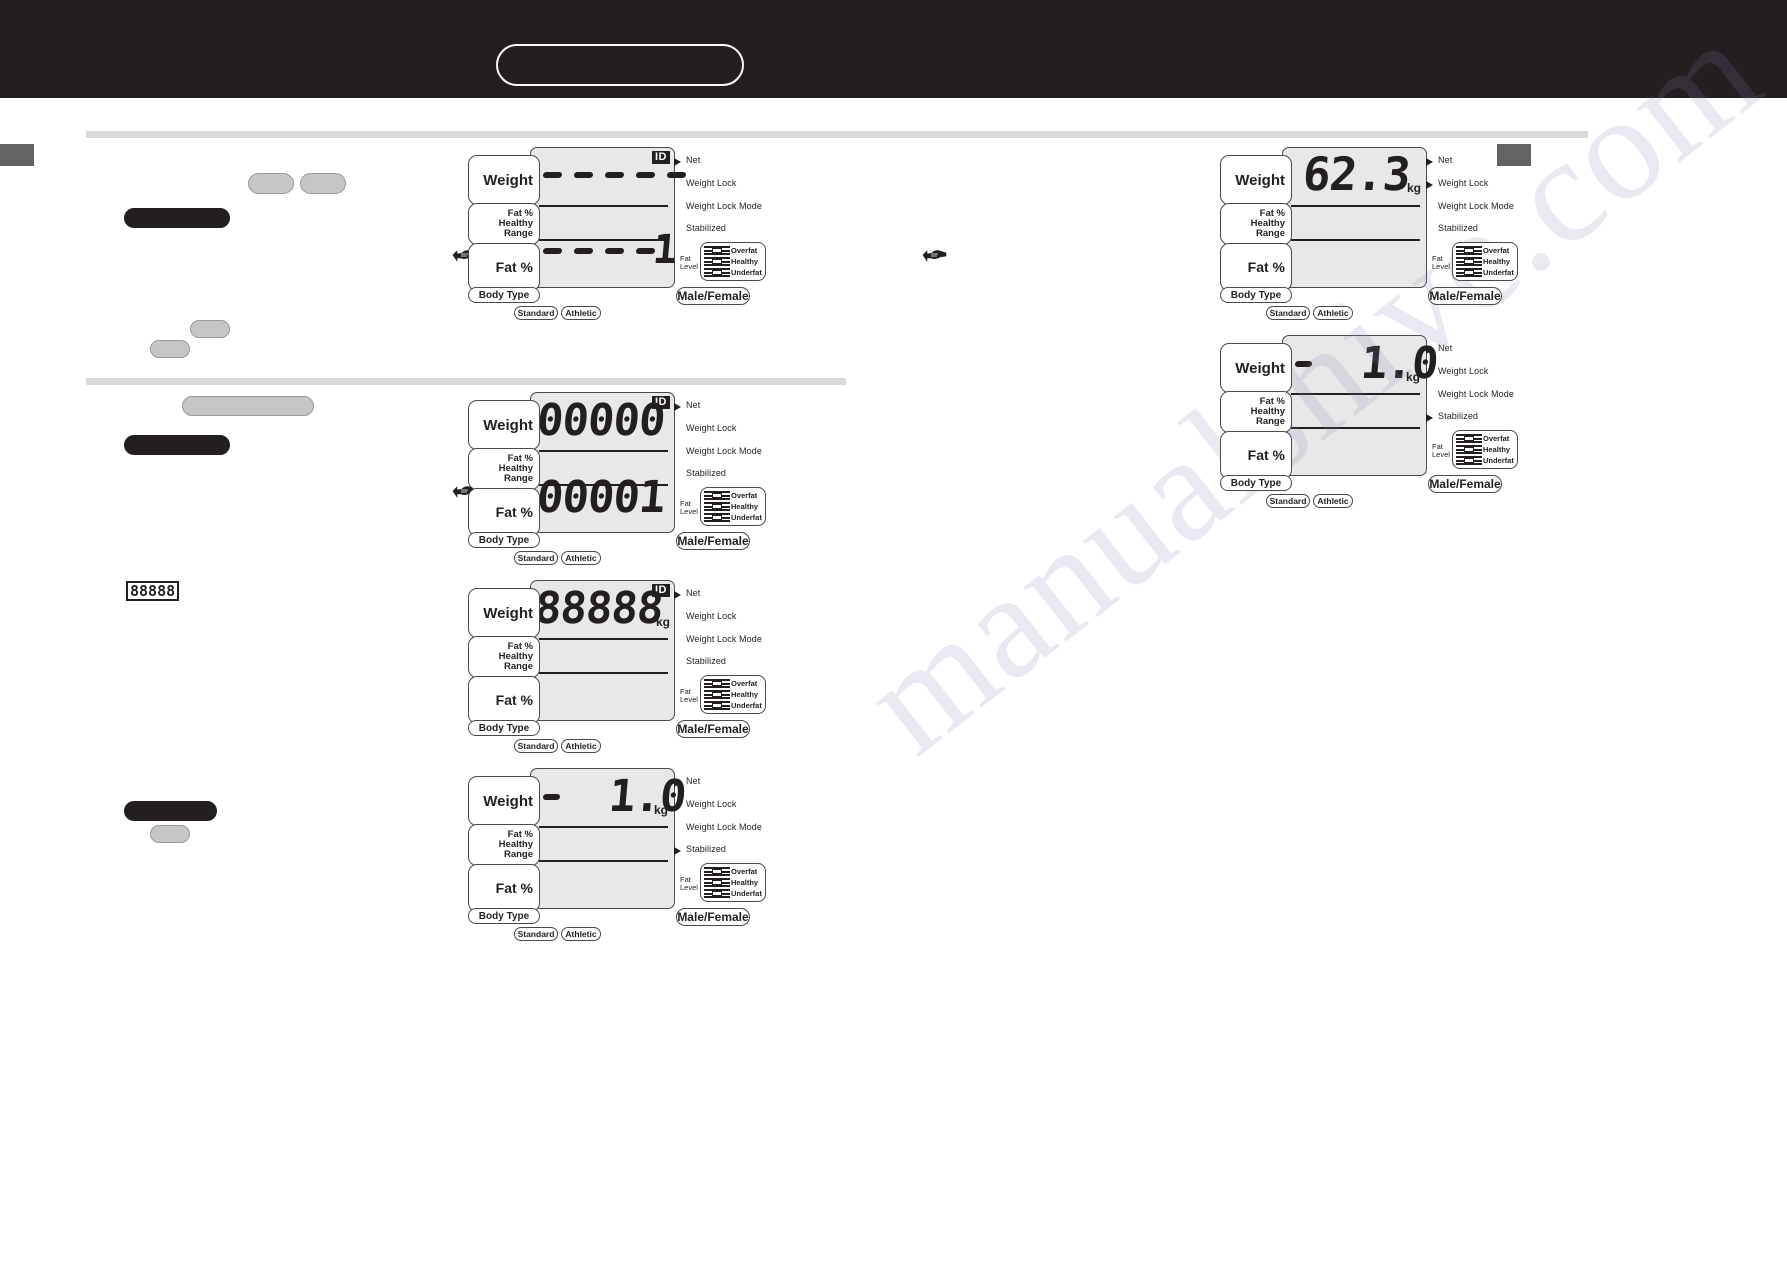 Image resolution: width=1787 pixels, height=1263 pixels. What do you see at coordinates (248, 406) in the screenshot?
I see `section-pill-wide` at bounding box center [248, 406].